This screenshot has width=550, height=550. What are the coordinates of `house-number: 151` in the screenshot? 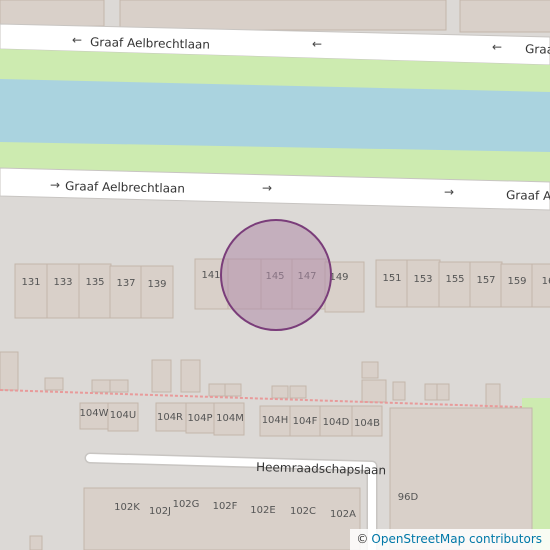 It's located at (391, 278).